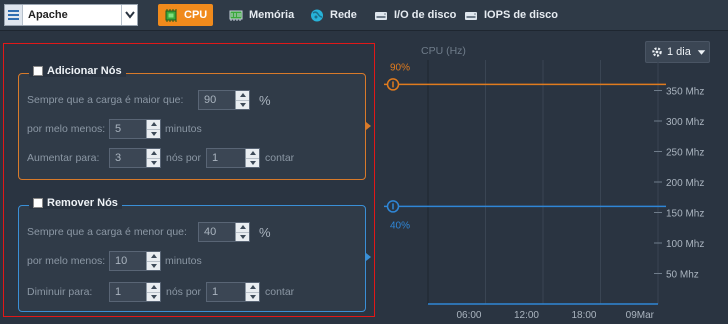 This screenshot has width=728, height=324. What do you see at coordinates (265, 232) in the screenshot?
I see `remove-load-unit: %` at bounding box center [265, 232].